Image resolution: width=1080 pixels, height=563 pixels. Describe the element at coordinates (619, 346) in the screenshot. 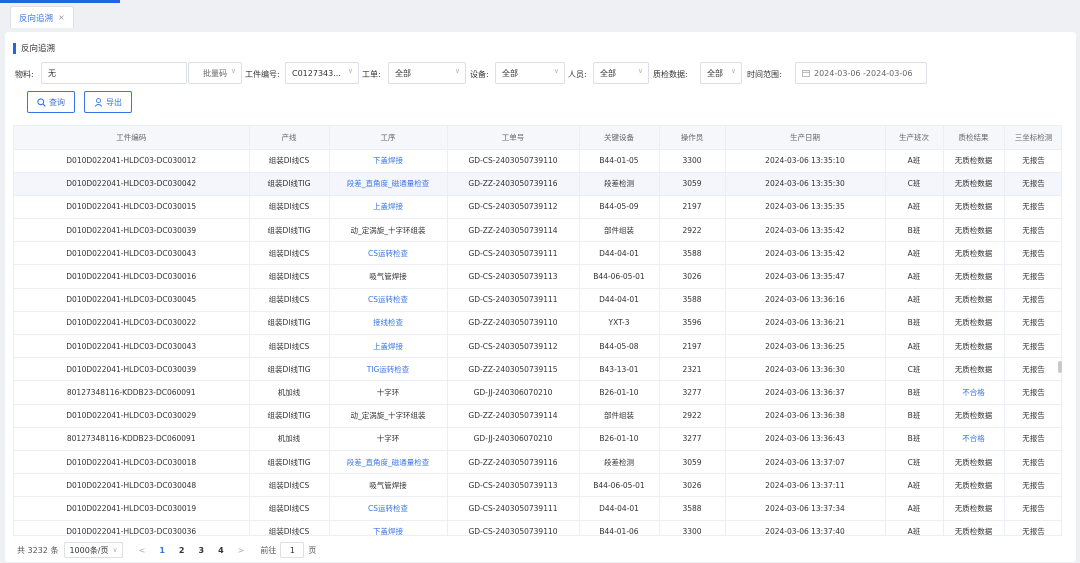

I see `table-cell: B44-05-08` at that location.